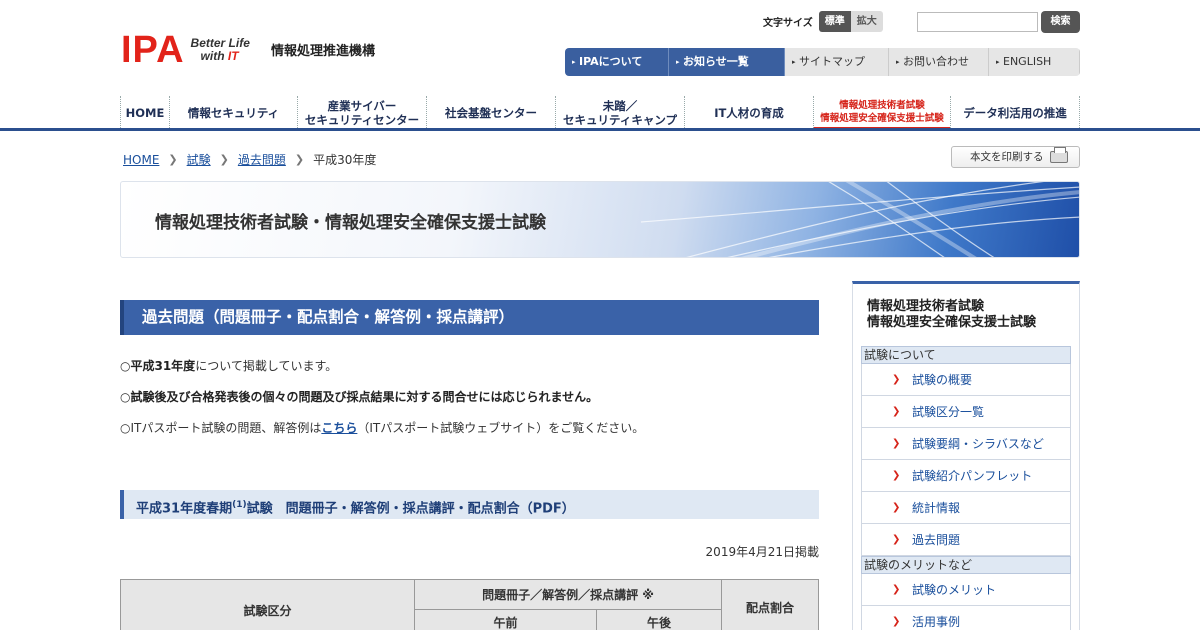 Image resolution: width=1200 pixels, height=630 pixels. What do you see at coordinates (323, 51) in the screenshot?
I see `org-name: 情報処理推進機構` at bounding box center [323, 51].